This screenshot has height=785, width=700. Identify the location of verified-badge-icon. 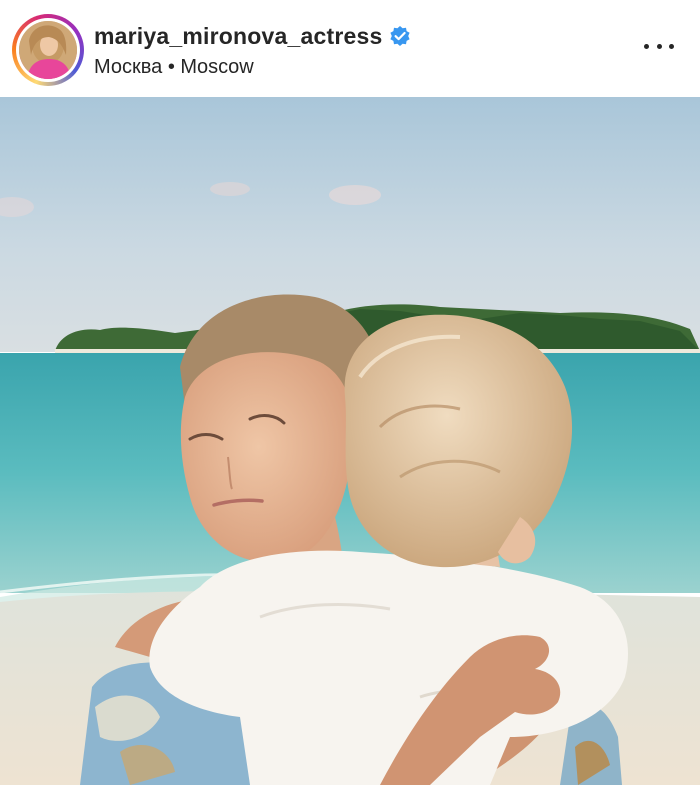
(400, 36).